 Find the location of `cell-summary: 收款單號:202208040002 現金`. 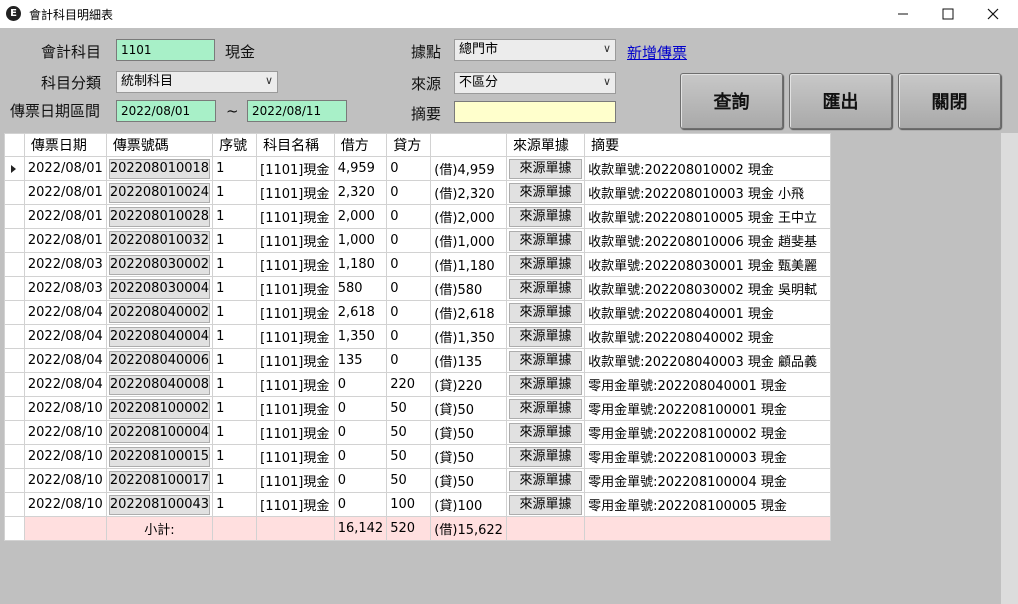

cell-summary: 收款單號:202208040002 現金 is located at coordinates (707, 336).